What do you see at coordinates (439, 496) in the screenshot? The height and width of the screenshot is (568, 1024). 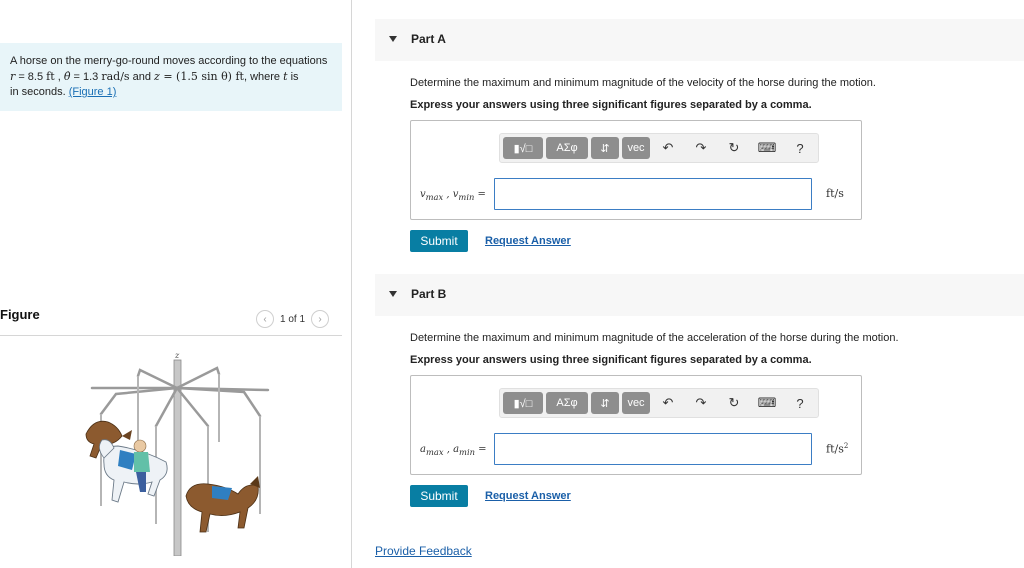 I see `part-b-submit-button: Submit` at bounding box center [439, 496].